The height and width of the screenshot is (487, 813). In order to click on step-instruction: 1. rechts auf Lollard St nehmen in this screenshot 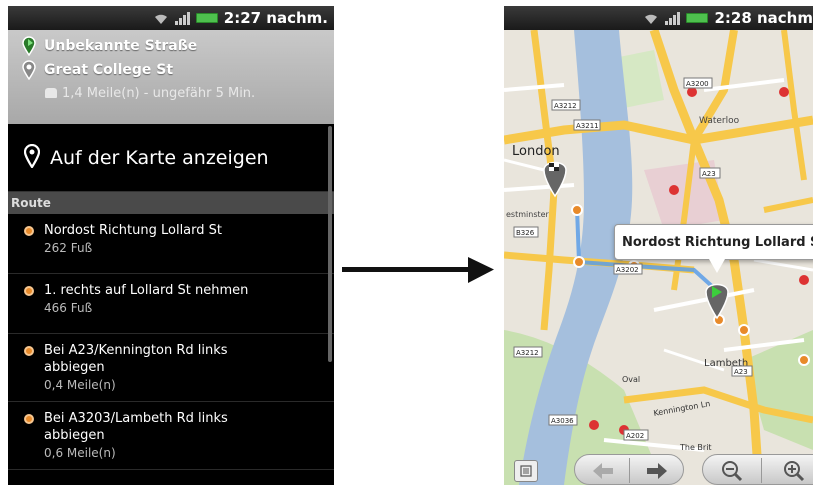, I will do `click(146, 290)`.